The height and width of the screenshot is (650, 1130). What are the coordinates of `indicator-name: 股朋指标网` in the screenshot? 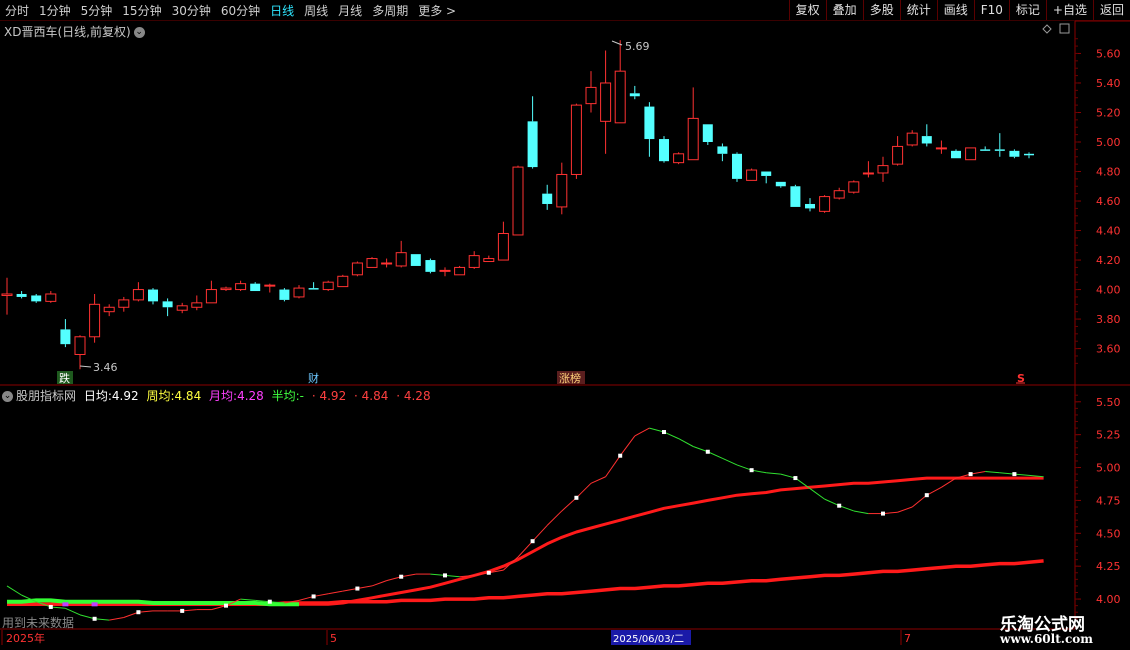 It's located at (46, 396).